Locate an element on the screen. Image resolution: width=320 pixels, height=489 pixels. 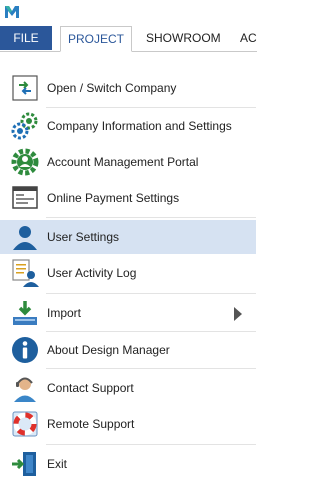
contact-support-icon is located at coordinates (25, 389).